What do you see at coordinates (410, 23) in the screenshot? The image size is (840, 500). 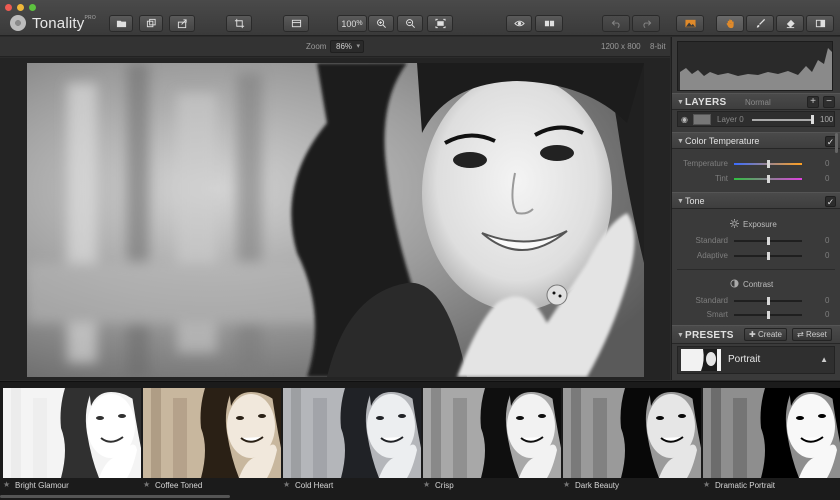 I see `zoom-out-button` at bounding box center [410, 23].